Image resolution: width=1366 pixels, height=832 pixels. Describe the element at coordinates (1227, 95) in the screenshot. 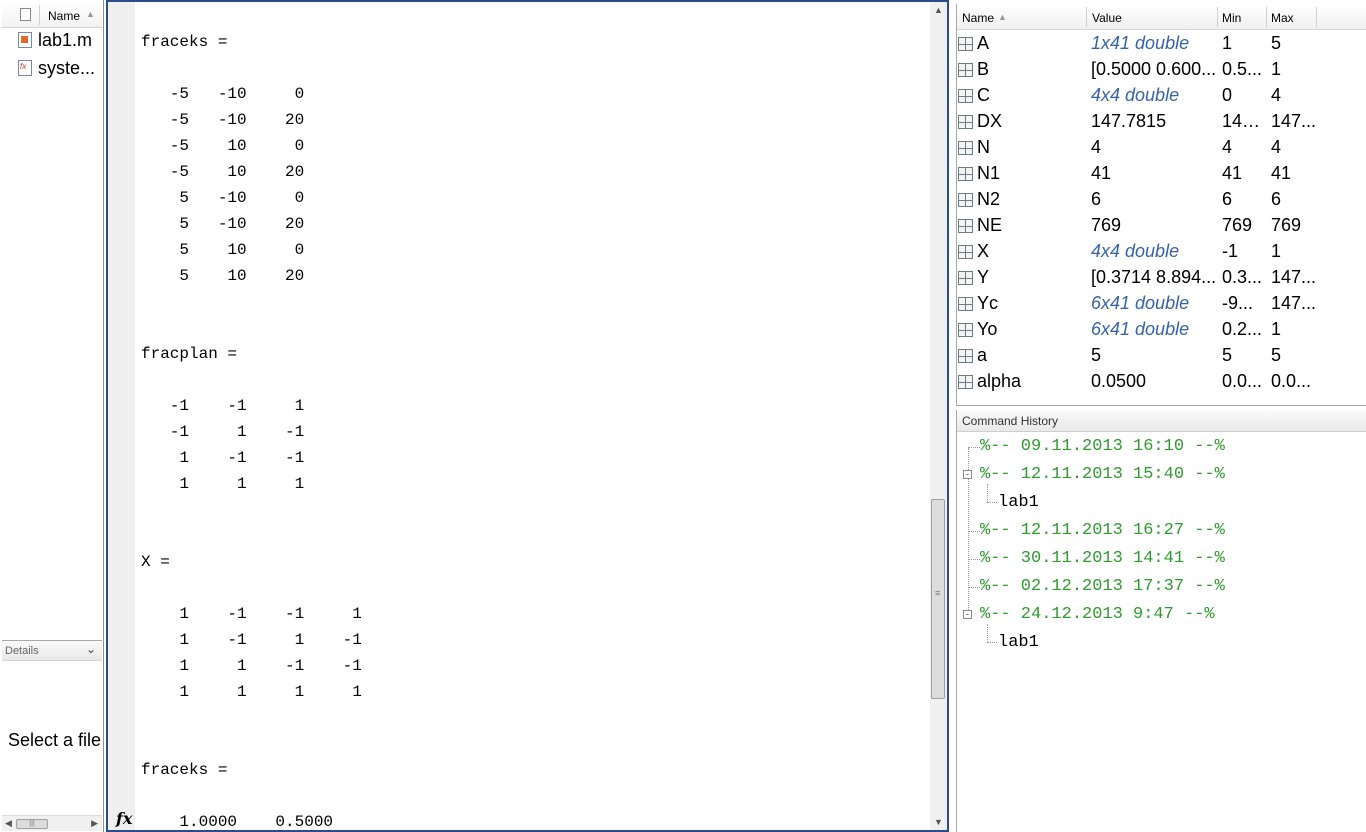

I see `variable-min: 0` at that location.